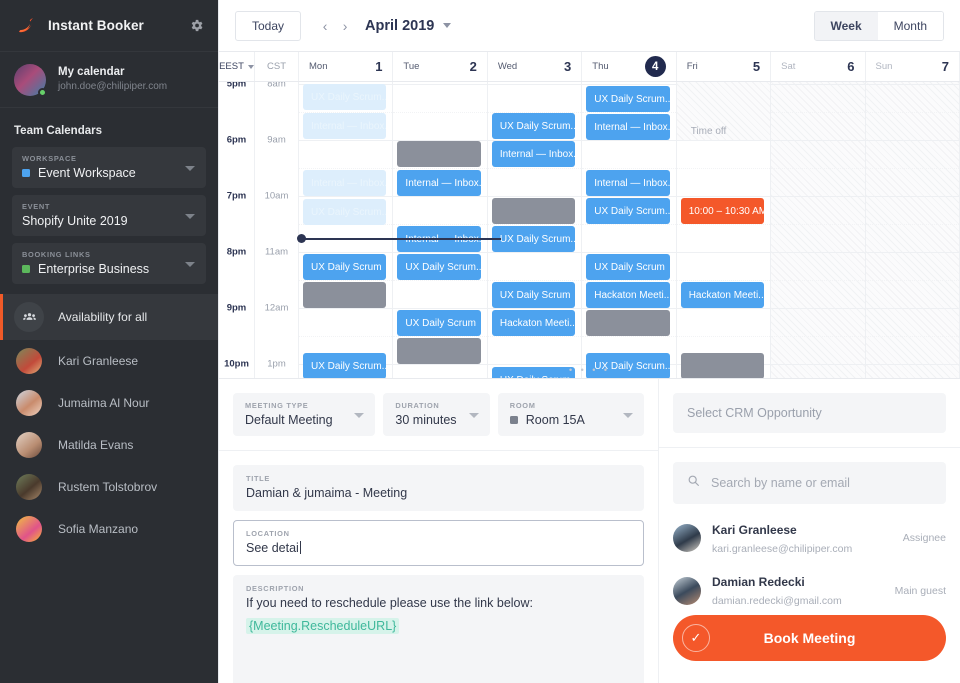 The width and height of the screenshot is (960, 683). What do you see at coordinates (109, 263) in the screenshot?
I see `sidebar-select-booking-links: BOOKING LINKS Enterprise Business` at bounding box center [109, 263].